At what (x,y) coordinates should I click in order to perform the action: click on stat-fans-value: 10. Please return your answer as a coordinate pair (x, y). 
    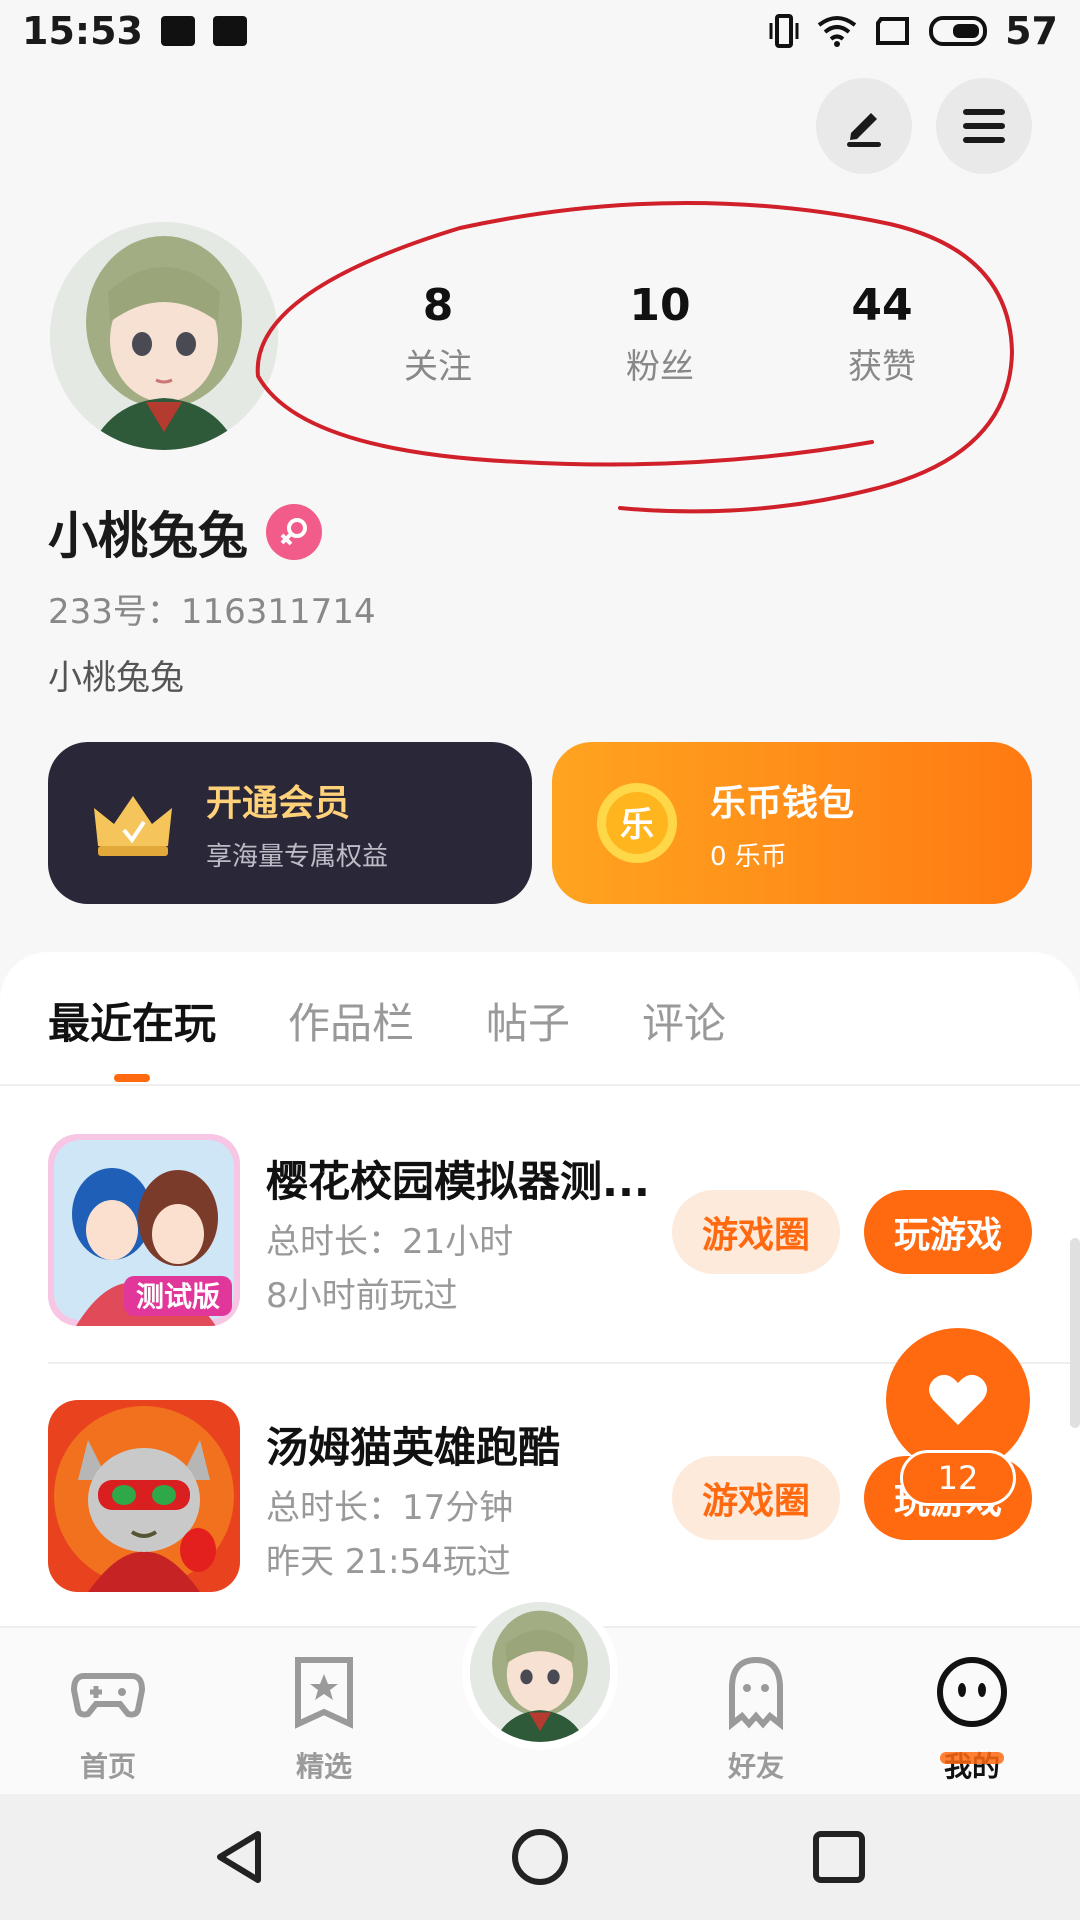
    Looking at the image, I should click on (660, 305).